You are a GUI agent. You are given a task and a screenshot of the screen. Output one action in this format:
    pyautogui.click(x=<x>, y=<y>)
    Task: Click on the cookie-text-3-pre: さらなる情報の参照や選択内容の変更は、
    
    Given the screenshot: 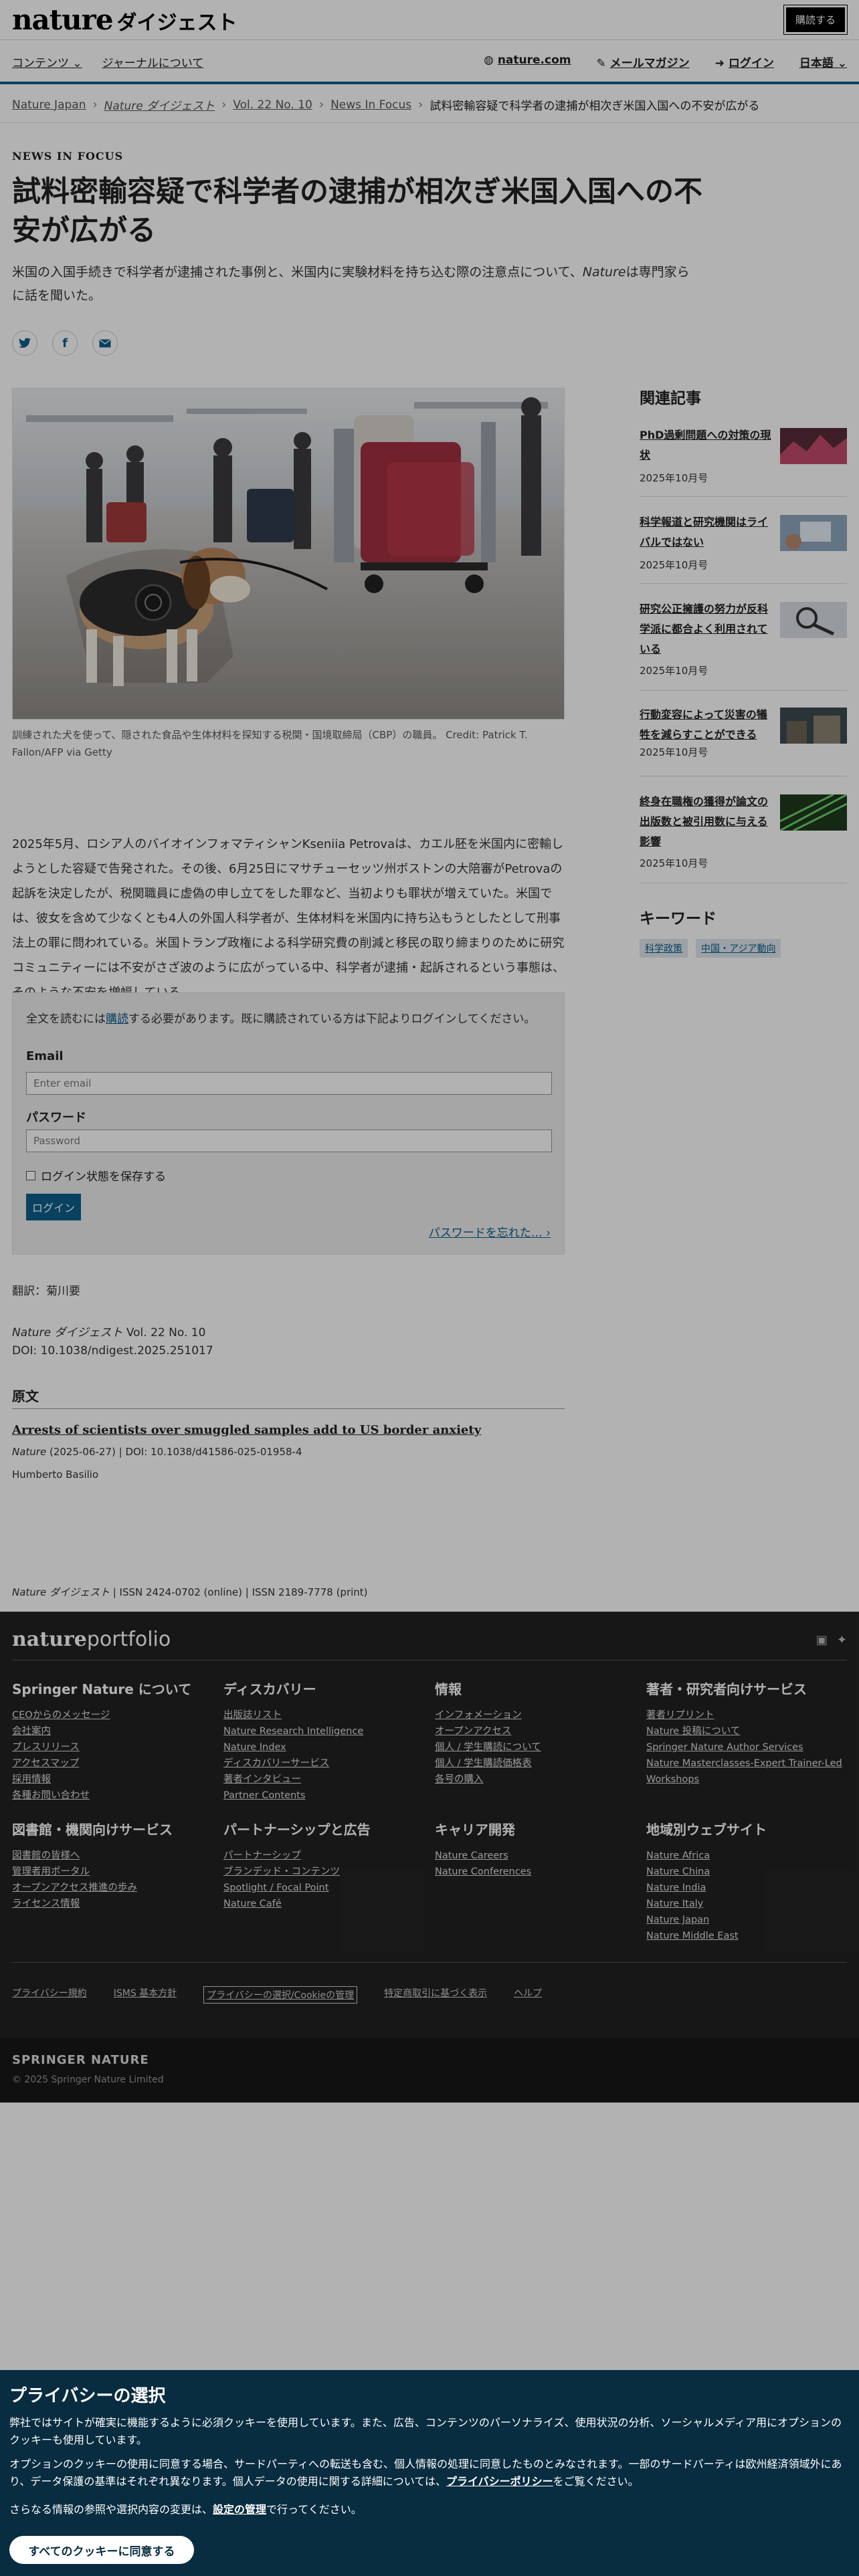 What is the action you would take?
    pyautogui.click(x=111, y=2509)
    